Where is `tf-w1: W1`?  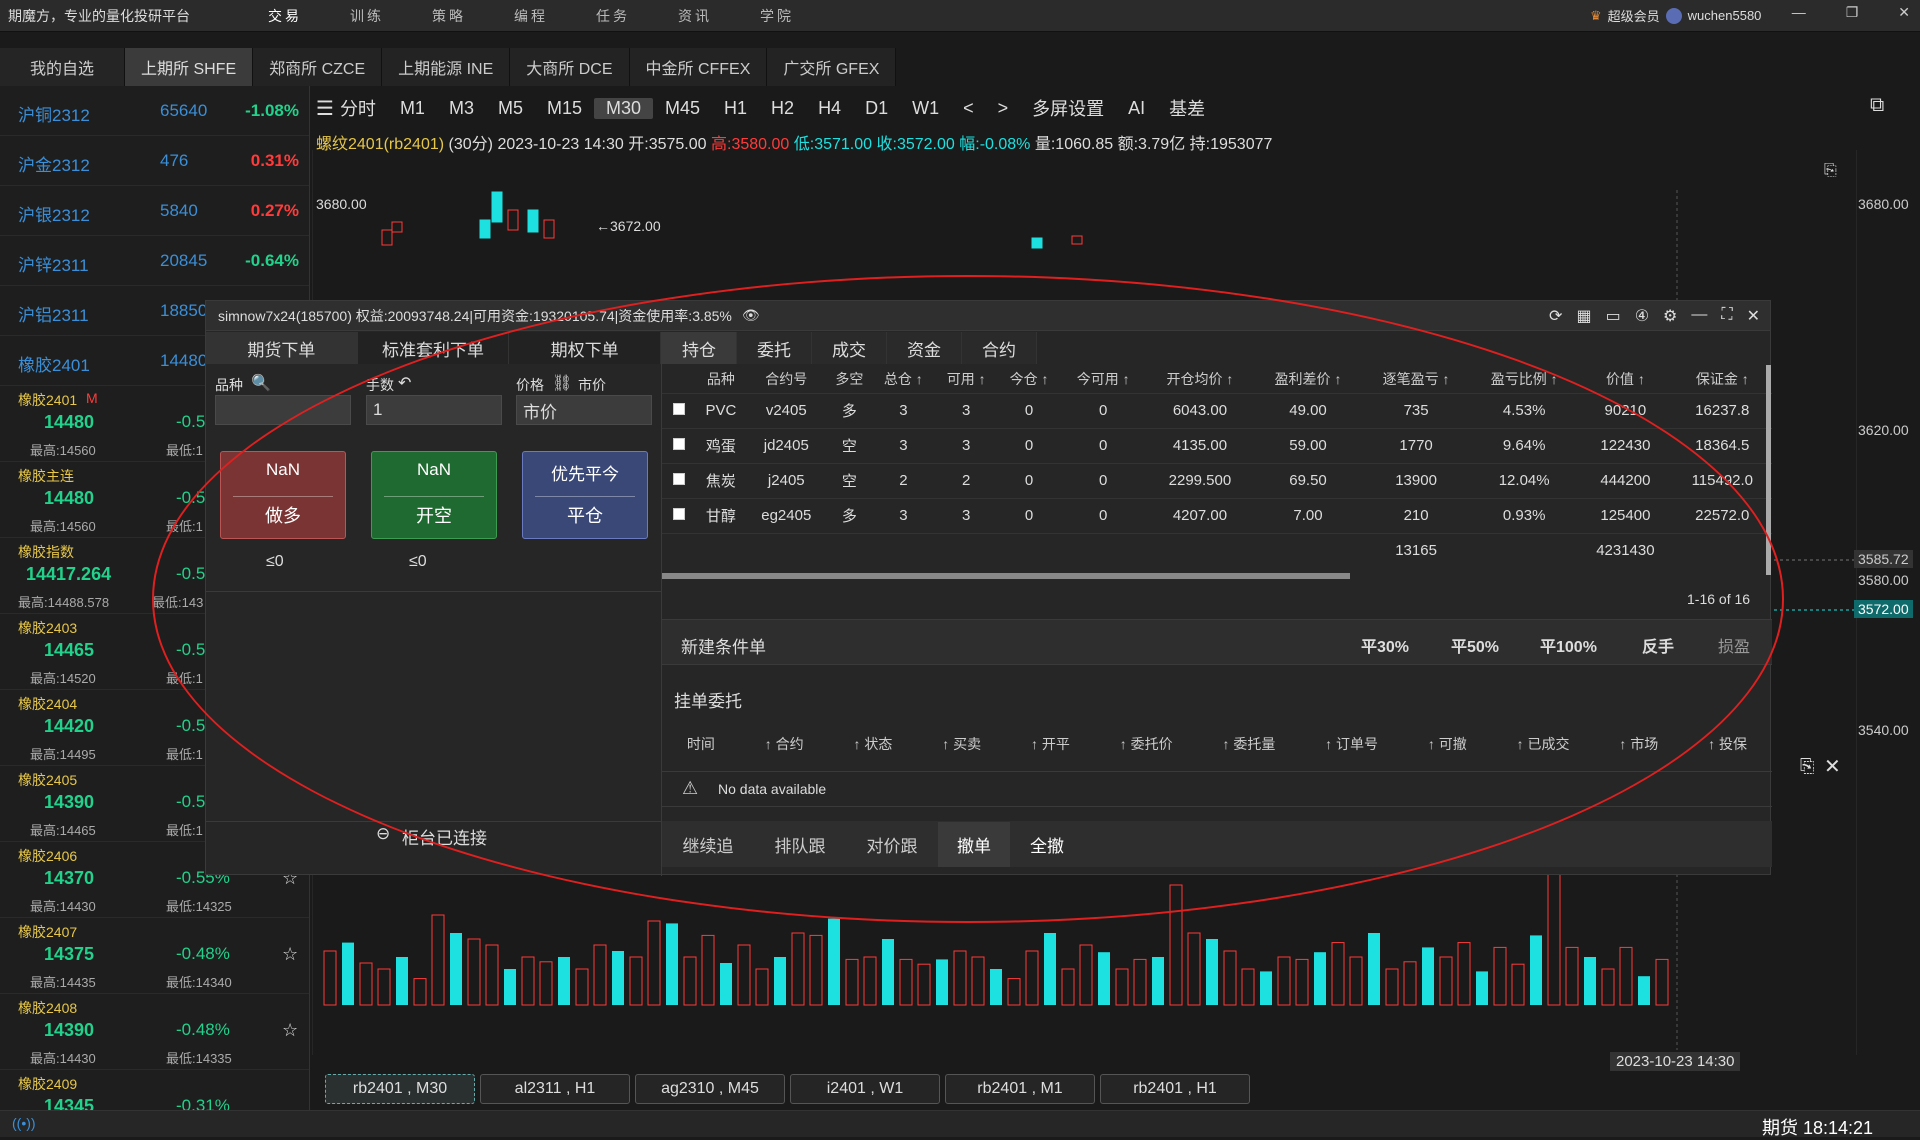 tf-w1: W1 is located at coordinates (925, 108).